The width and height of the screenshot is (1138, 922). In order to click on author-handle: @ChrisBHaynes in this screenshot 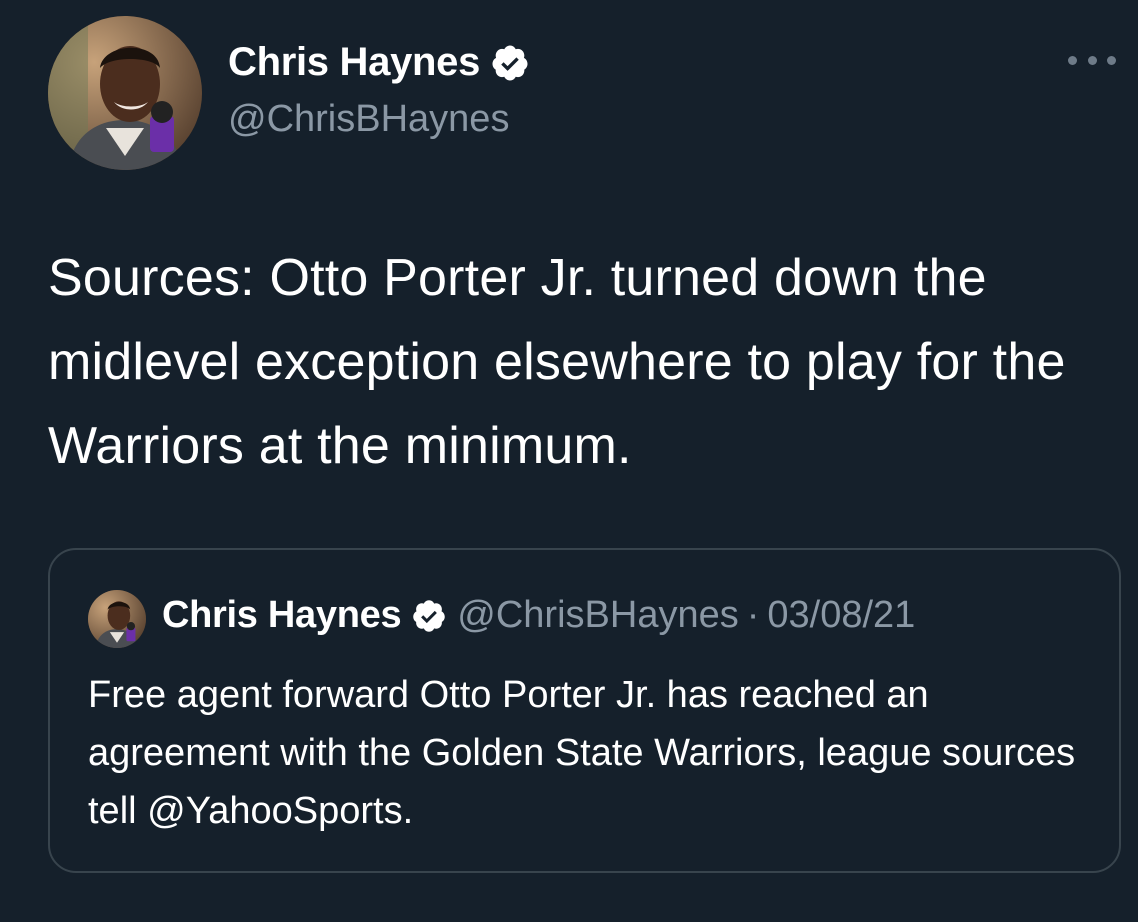, I will do `click(368, 119)`.